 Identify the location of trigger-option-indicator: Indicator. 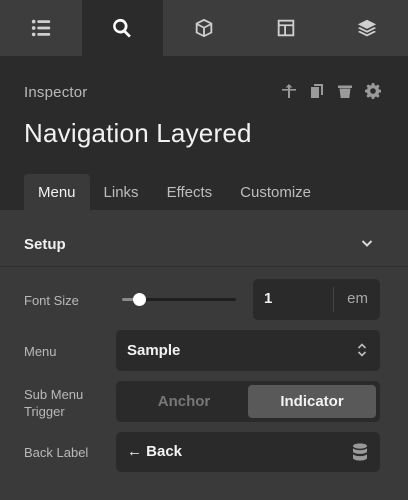
(312, 401).